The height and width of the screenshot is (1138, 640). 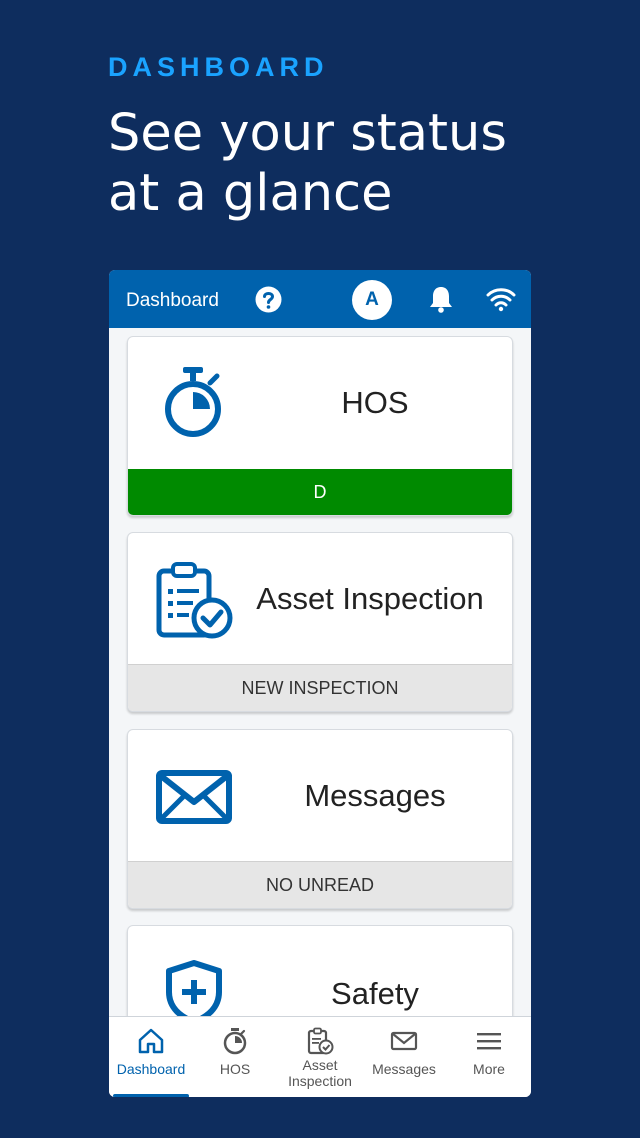 I want to click on avatar: A, so click(x=372, y=300).